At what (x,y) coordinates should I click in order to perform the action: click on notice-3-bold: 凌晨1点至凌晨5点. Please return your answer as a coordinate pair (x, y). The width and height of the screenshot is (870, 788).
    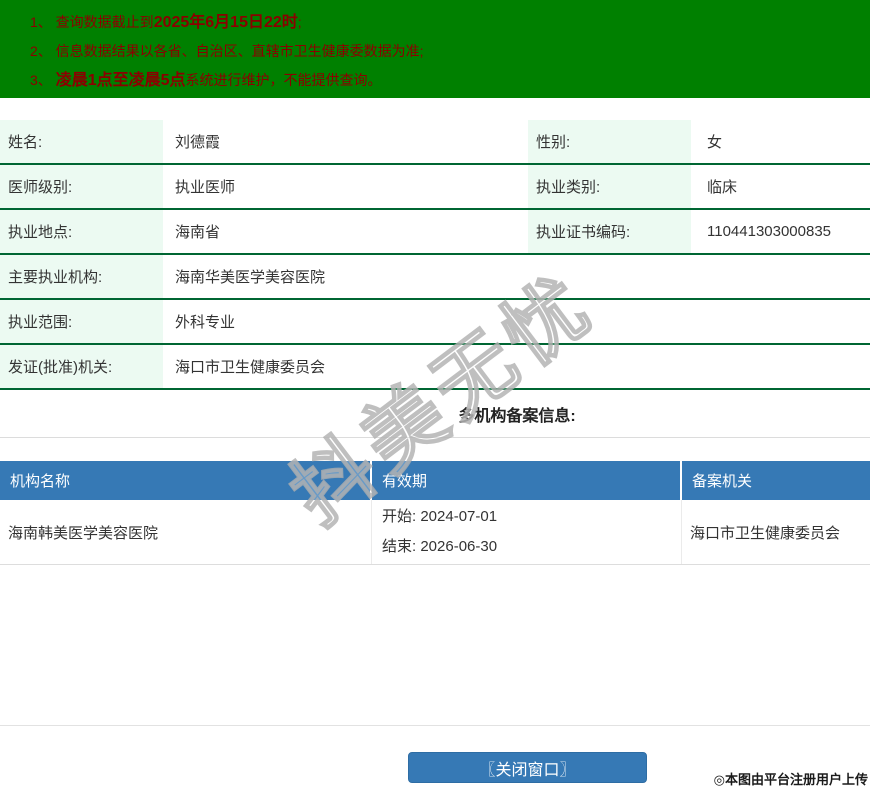
    Looking at the image, I should click on (120, 80).